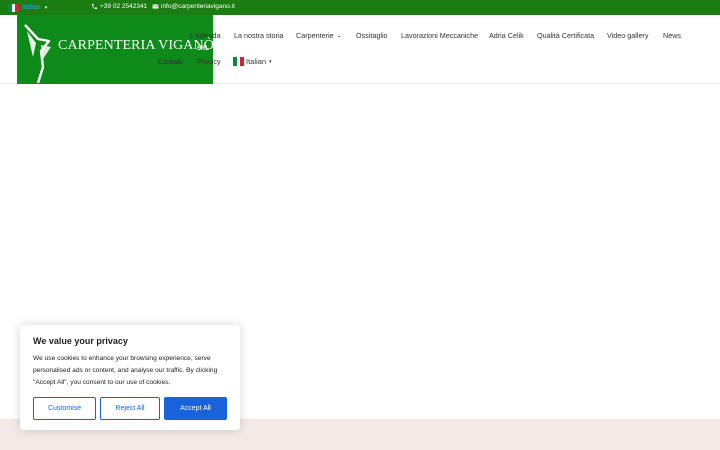  I want to click on nav-item-adria-celik: Adria Celik, so click(506, 35).